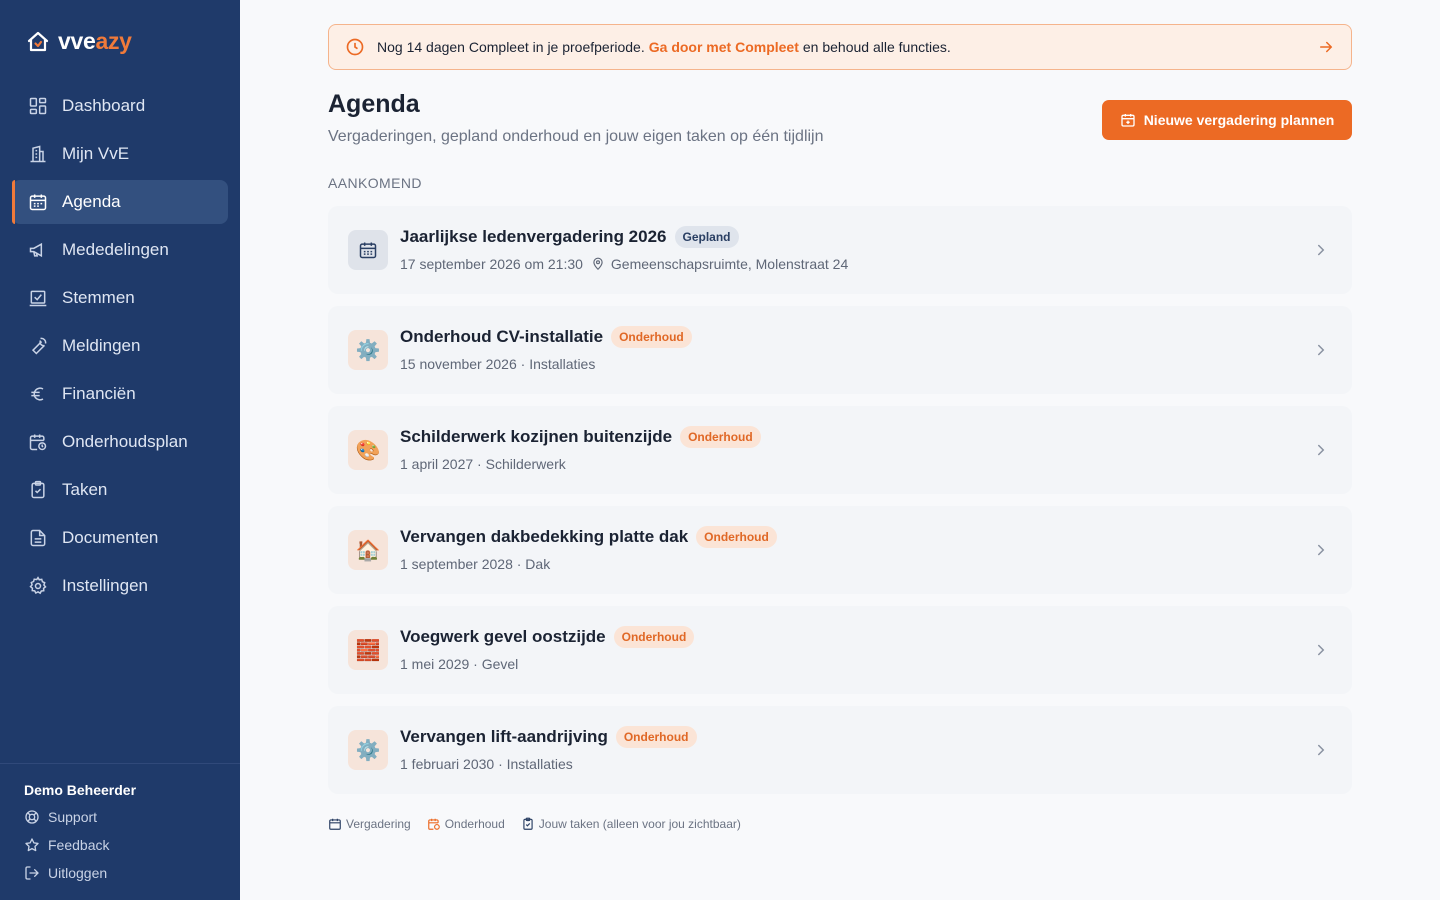 This screenshot has height=900, width=1440. Describe the element at coordinates (474, 824) in the screenshot. I see `legend-maintenance-label: Onderhoud` at that location.